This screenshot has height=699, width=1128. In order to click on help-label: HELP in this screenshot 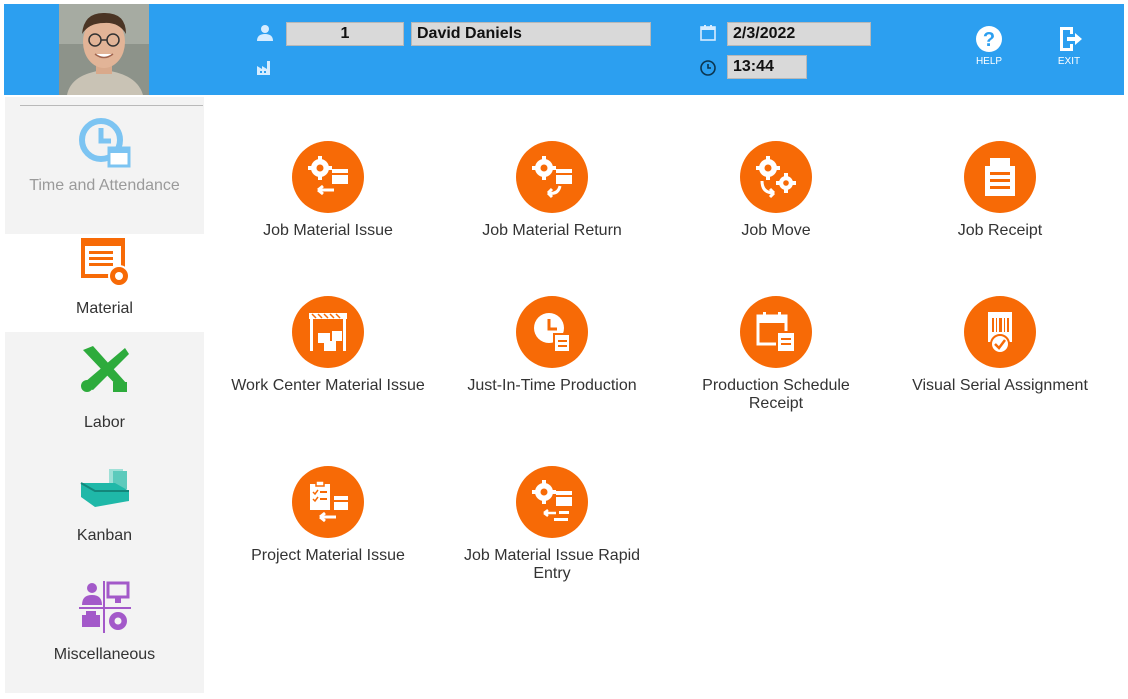, I will do `click(989, 61)`.